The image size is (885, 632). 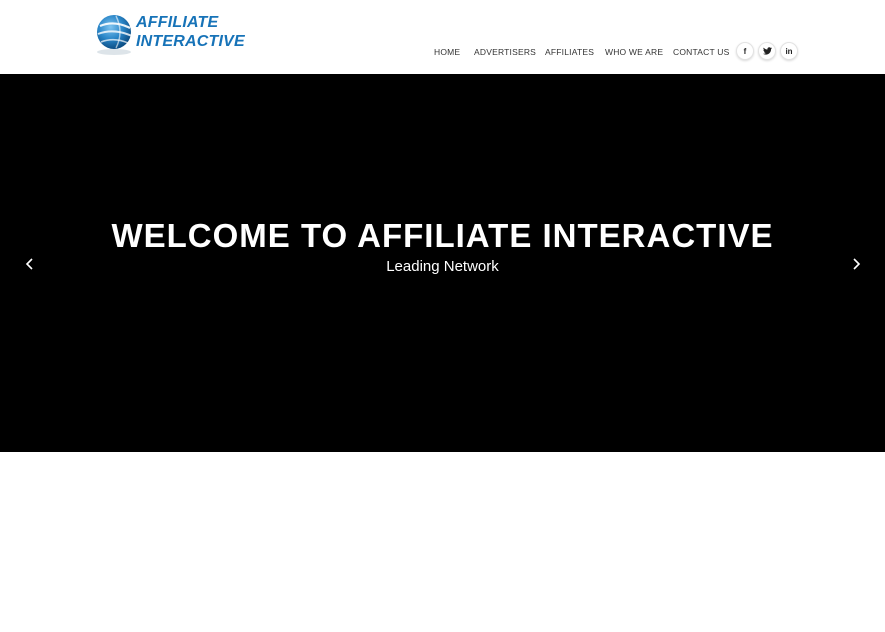 I want to click on nav-home: HOME, so click(x=447, y=52).